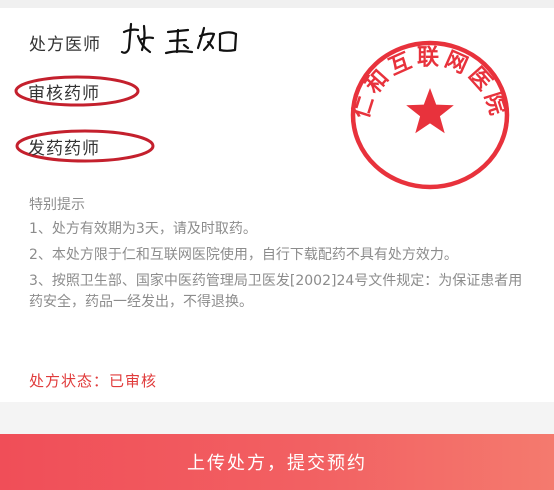 This screenshot has height=490, width=554. I want to click on prescriber-row: 处方医师, so click(65, 42).